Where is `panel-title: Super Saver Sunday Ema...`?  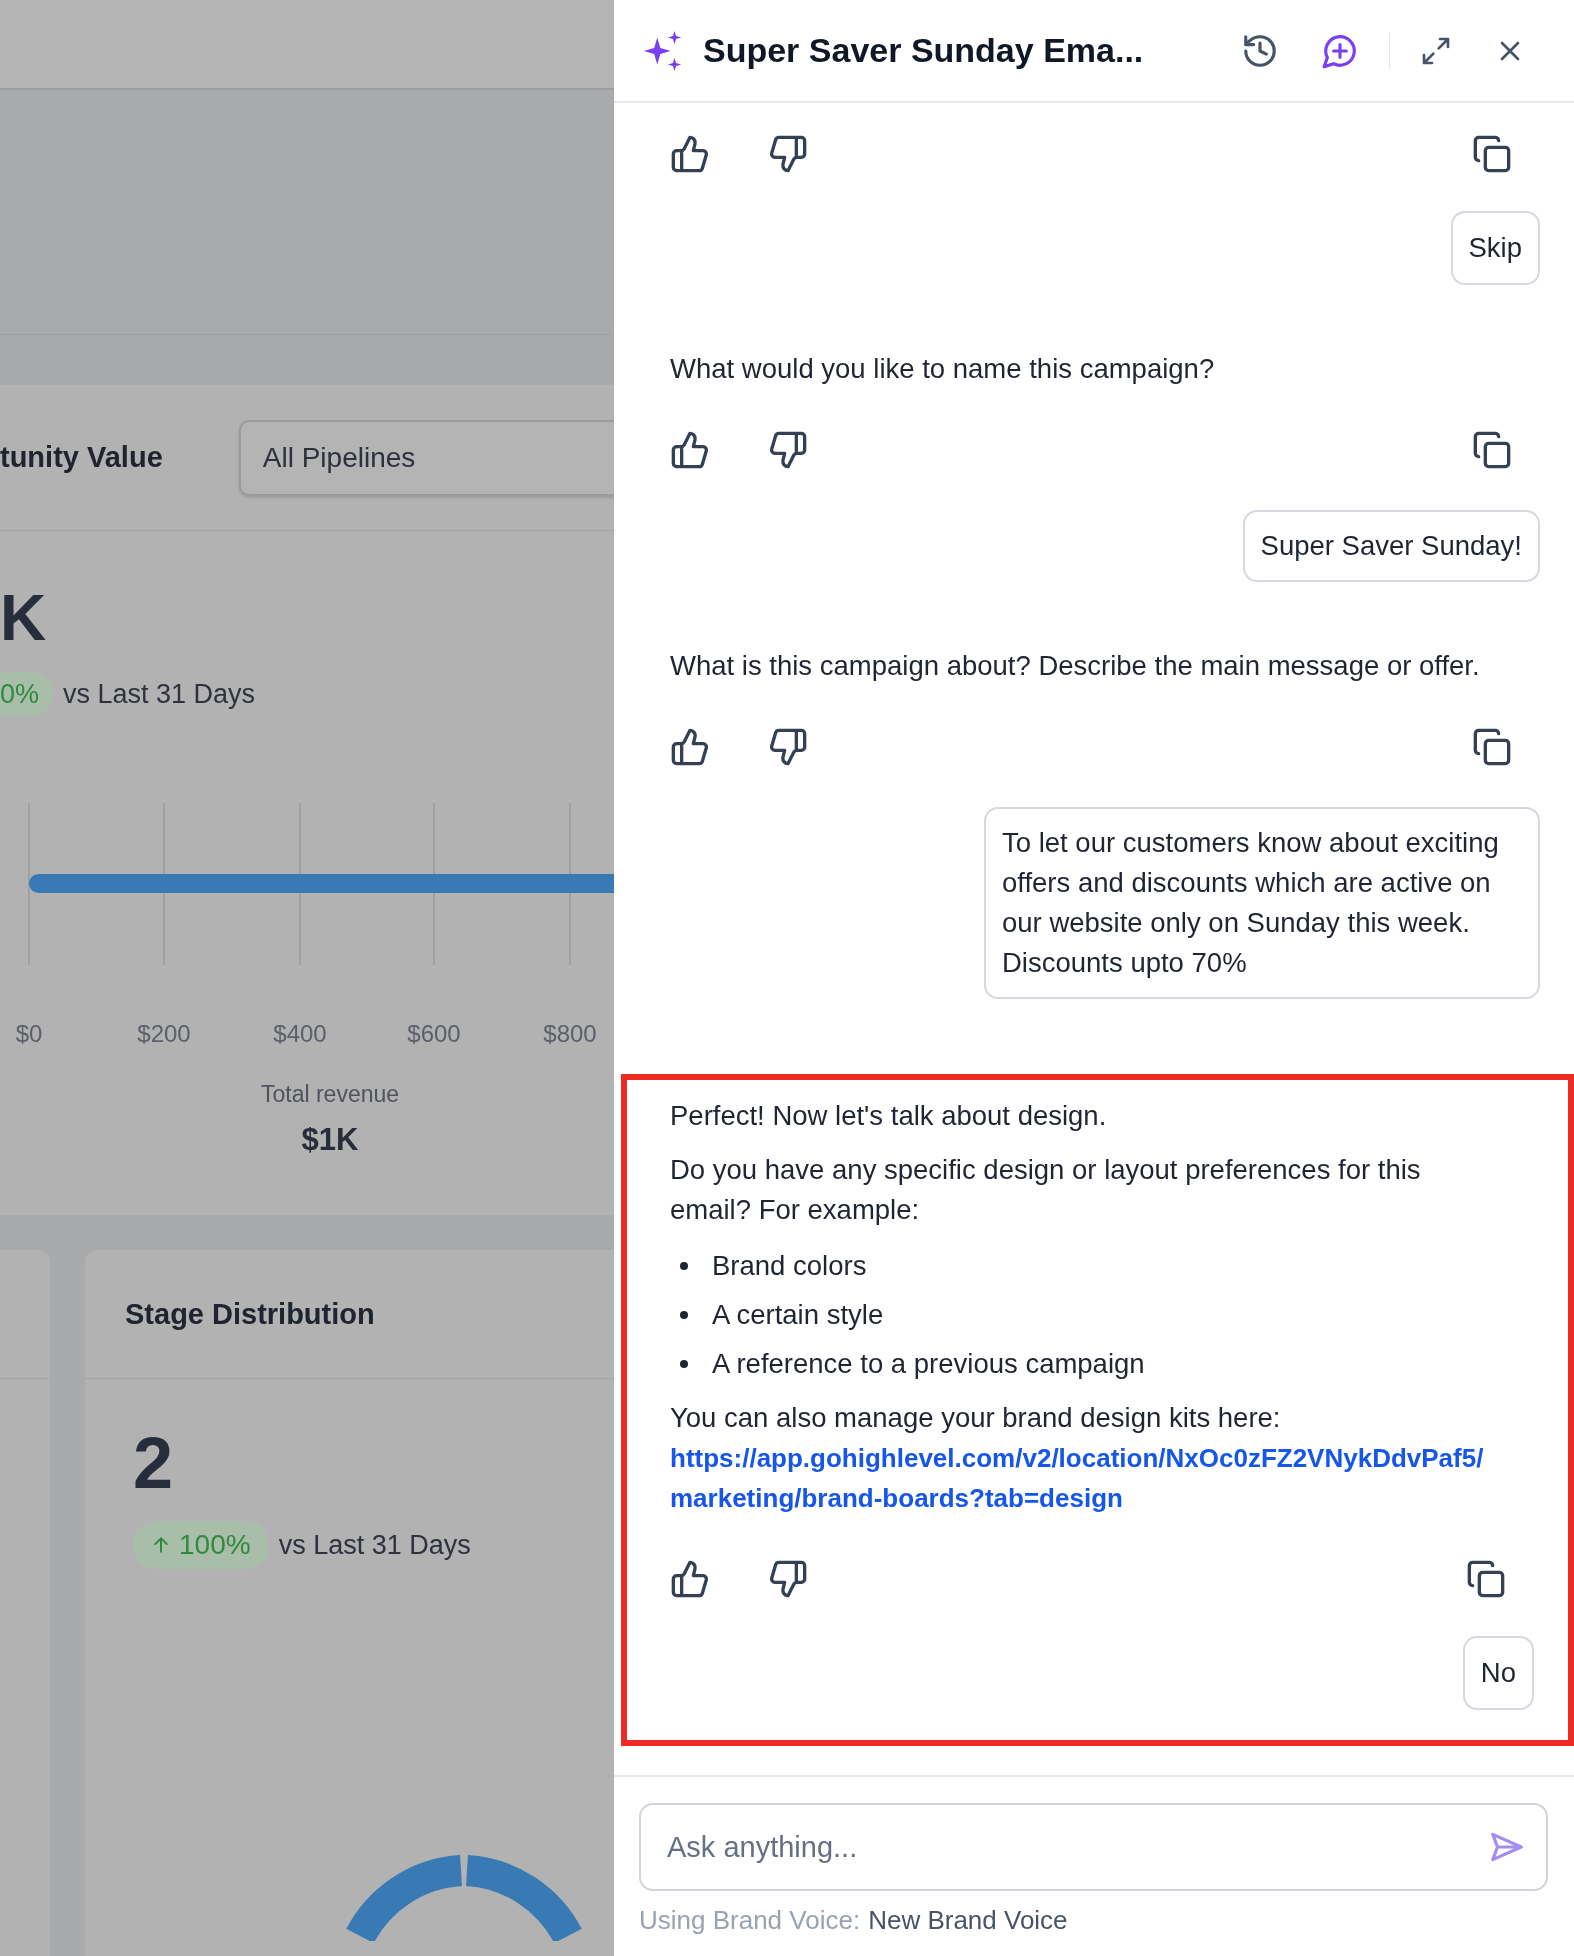
panel-title: Super Saver Sunday Ema... is located at coordinates (923, 50).